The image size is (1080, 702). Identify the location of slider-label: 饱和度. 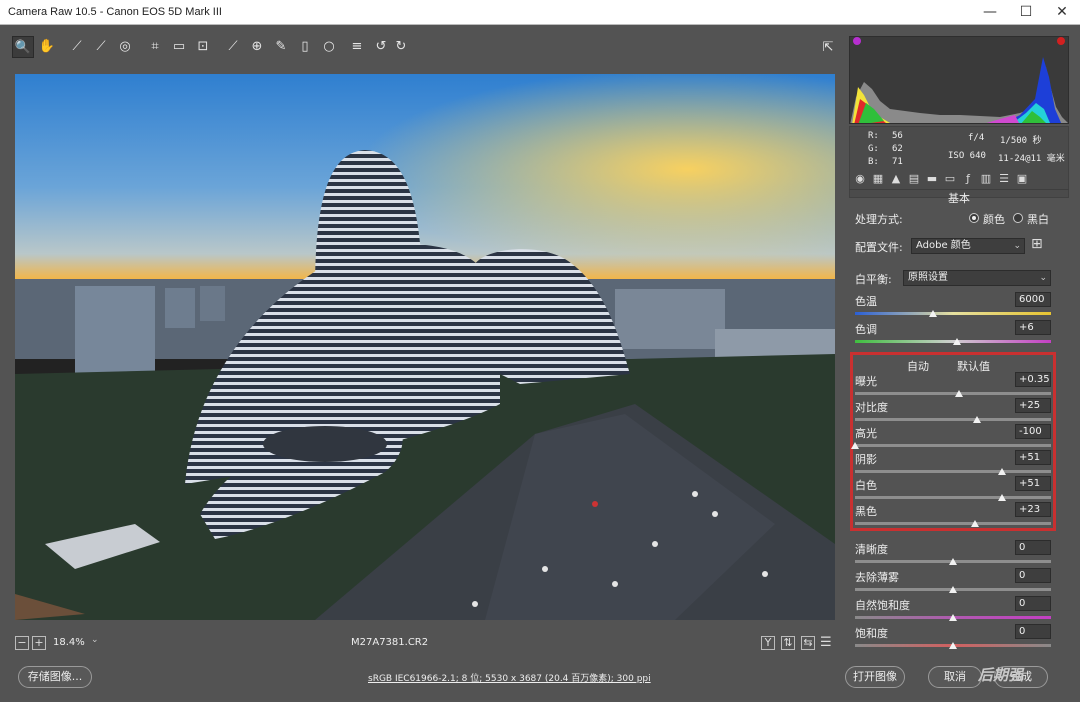
(871, 633).